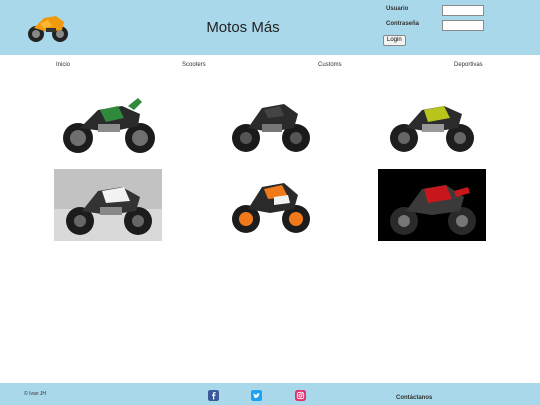  What do you see at coordinates (330, 65) in the screenshot?
I see `nav-item-customs: Customs` at bounding box center [330, 65].